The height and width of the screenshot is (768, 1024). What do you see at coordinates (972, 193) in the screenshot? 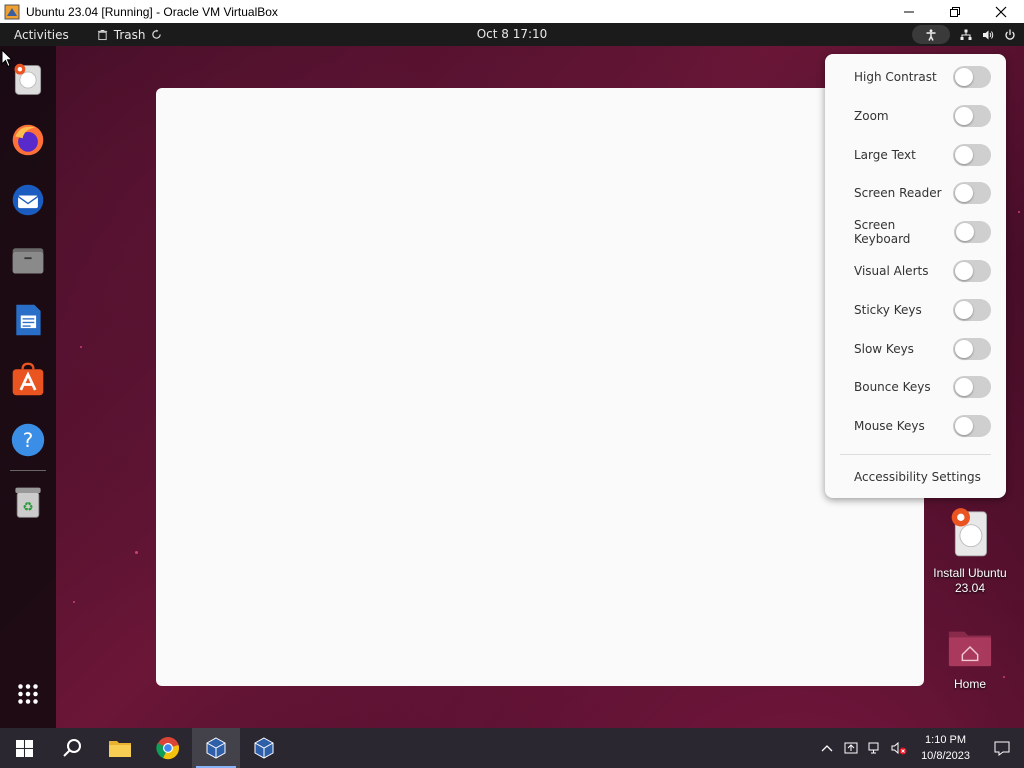
I see `screen-reader-toggle` at bounding box center [972, 193].